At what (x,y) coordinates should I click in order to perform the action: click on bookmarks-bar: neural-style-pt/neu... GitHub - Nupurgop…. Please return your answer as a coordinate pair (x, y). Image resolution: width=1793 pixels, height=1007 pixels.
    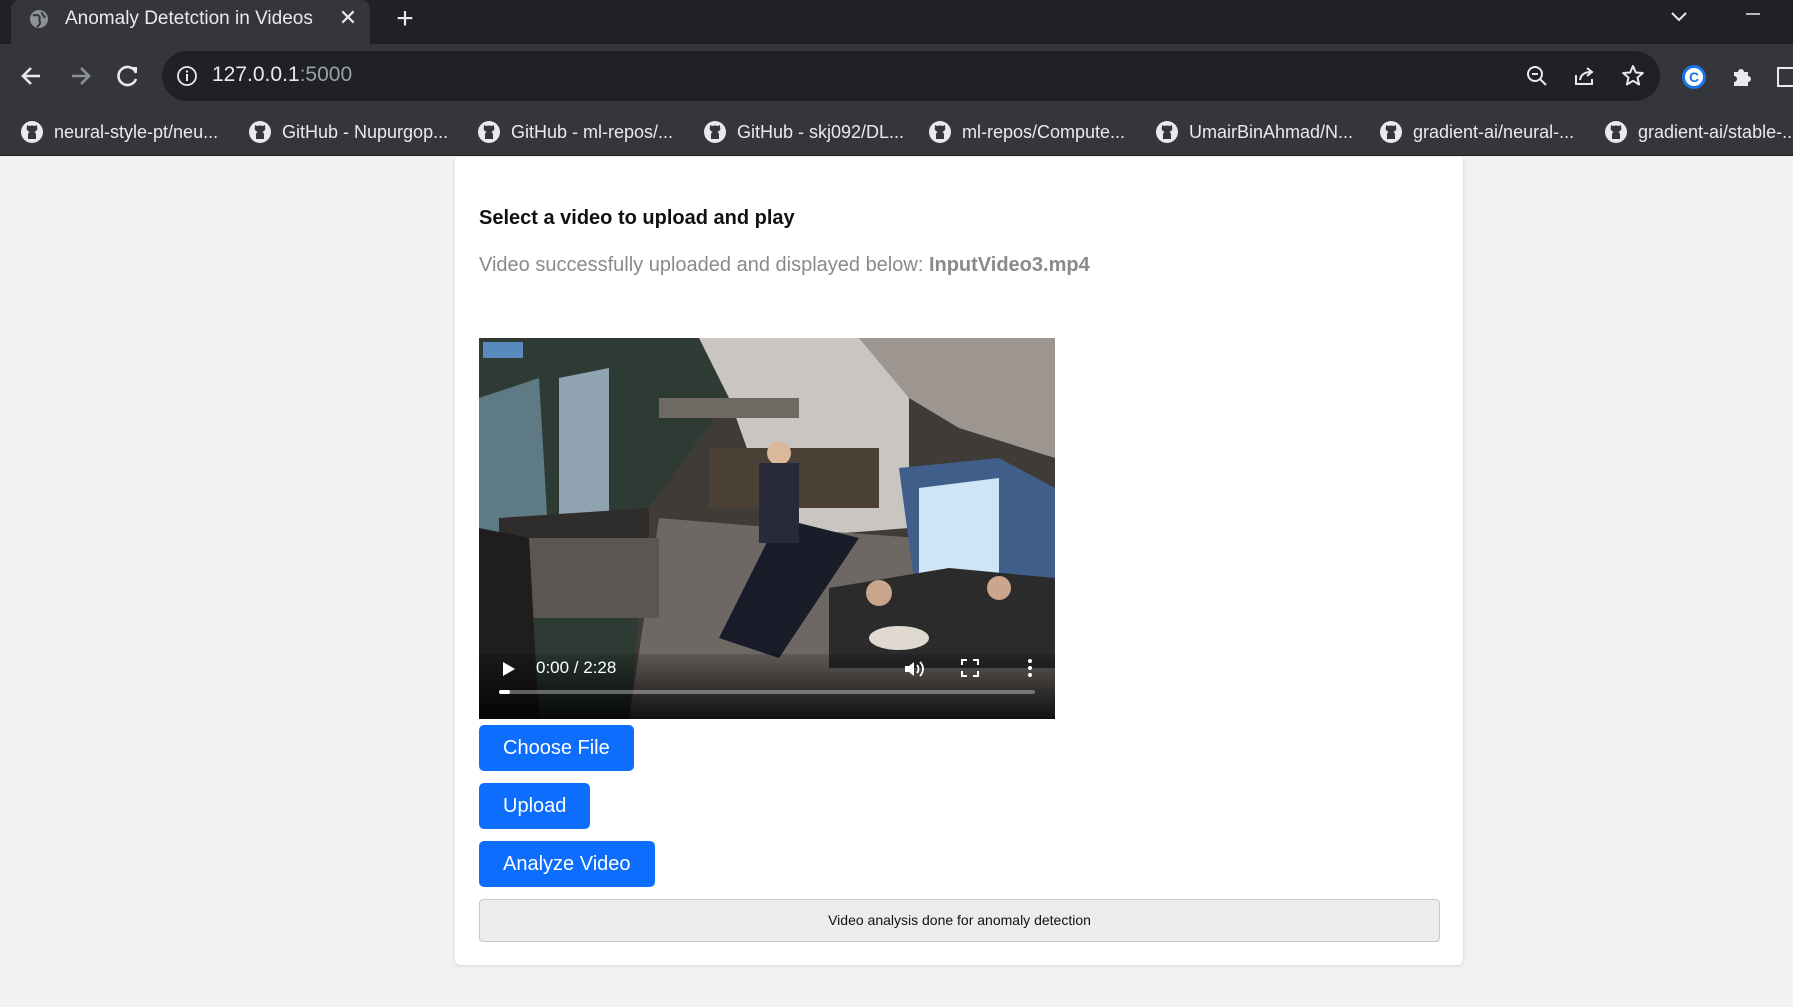
    Looking at the image, I should click on (896, 132).